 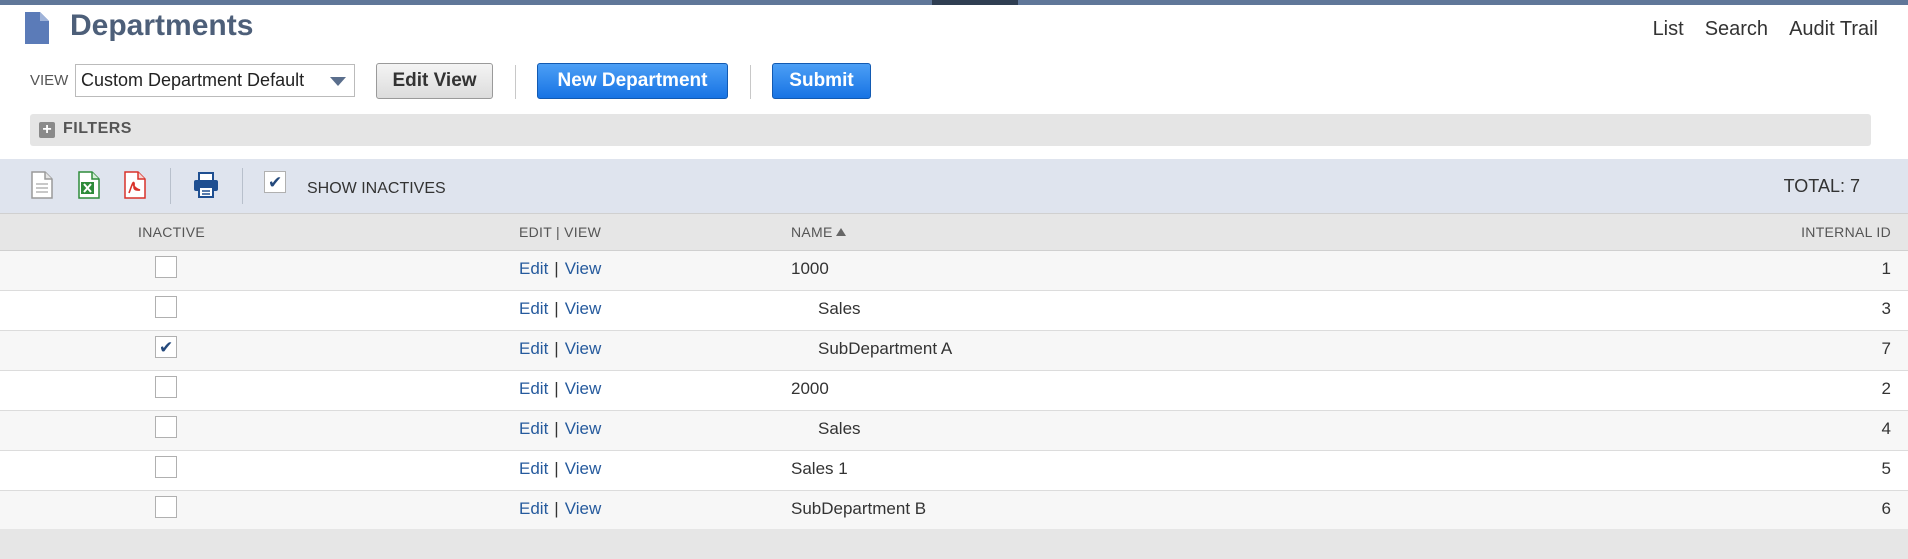 I want to click on internal-id: 3, so click(x=1886, y=308).